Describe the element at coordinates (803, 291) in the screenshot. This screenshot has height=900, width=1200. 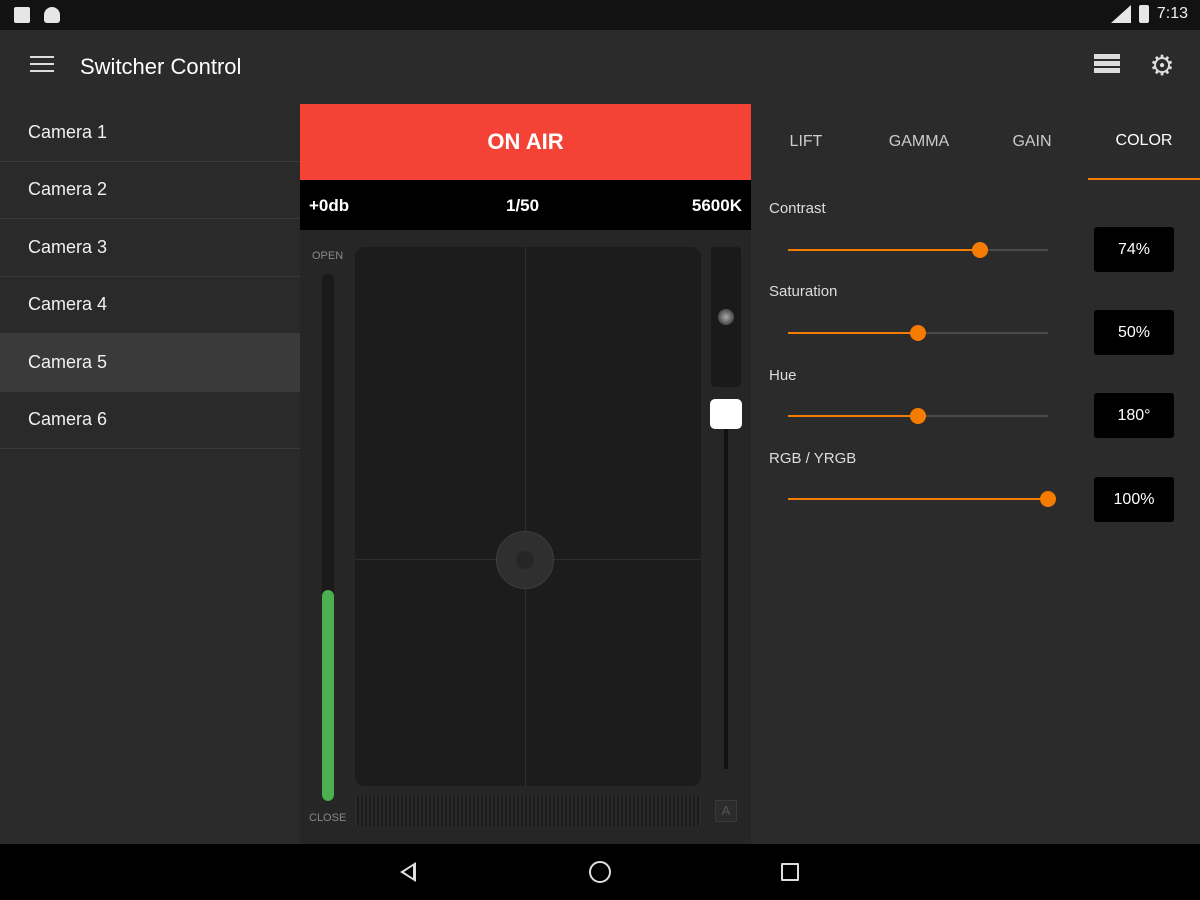
I see `saturation-label: Saturation` at that location.